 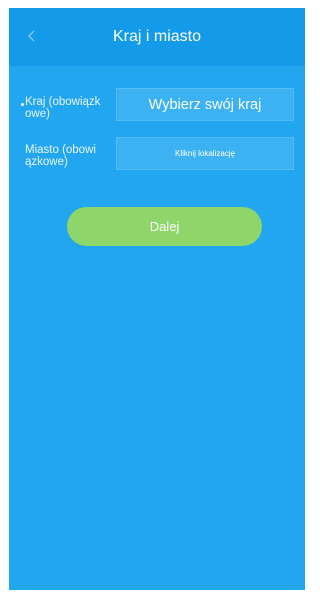 I want to click on city-label-line1: Miasto (obowi, so click(x=60, y=150).